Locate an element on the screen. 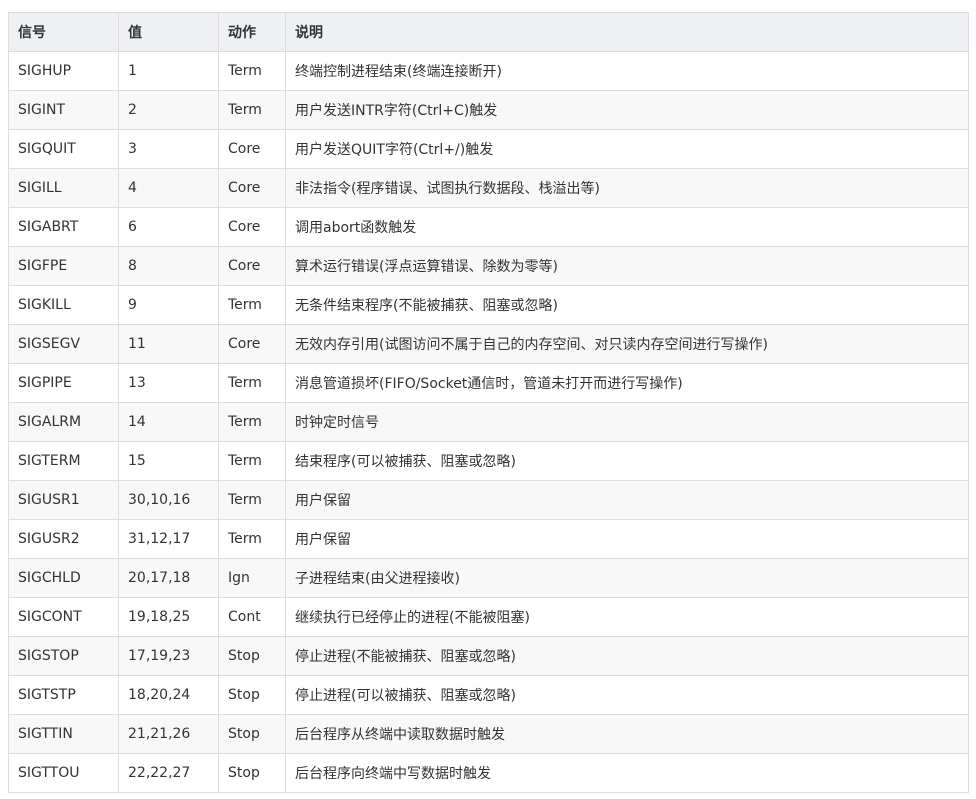 The image size is (976, 799). cell-value: 2 is located at coordinates (168, 110).